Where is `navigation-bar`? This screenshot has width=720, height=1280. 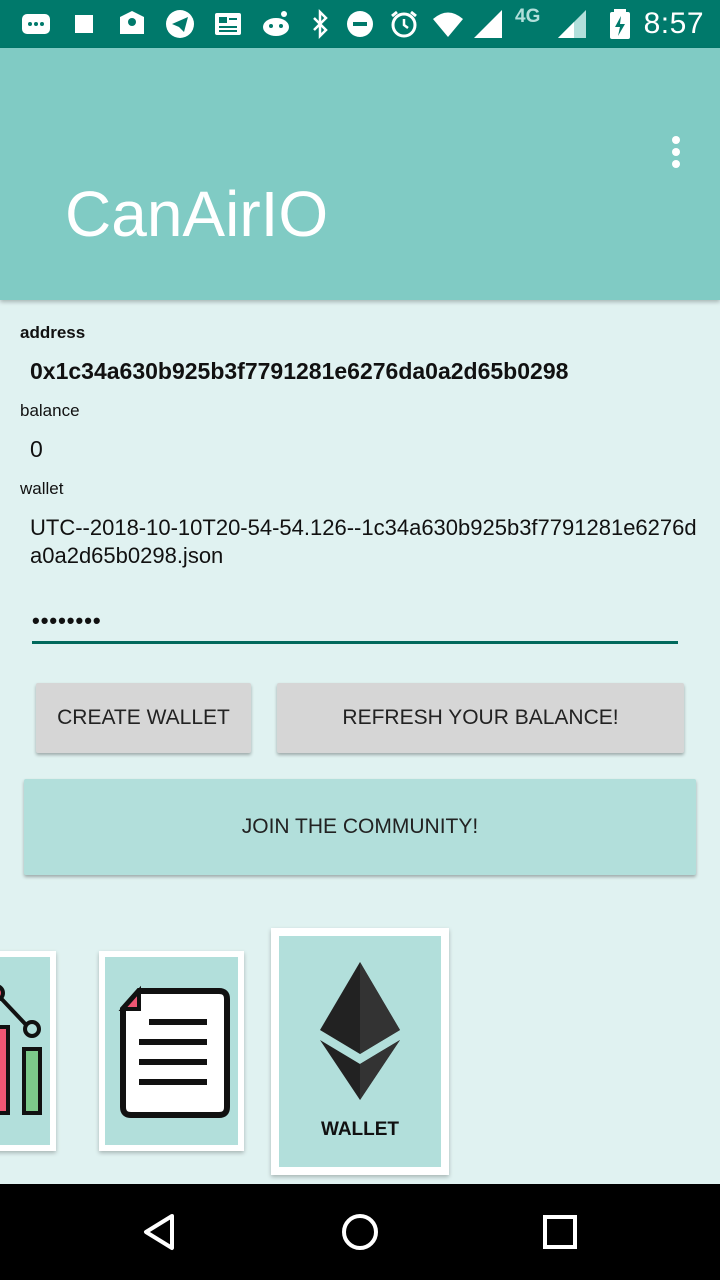 navigation-bar is located at coordinates (360, 1232).